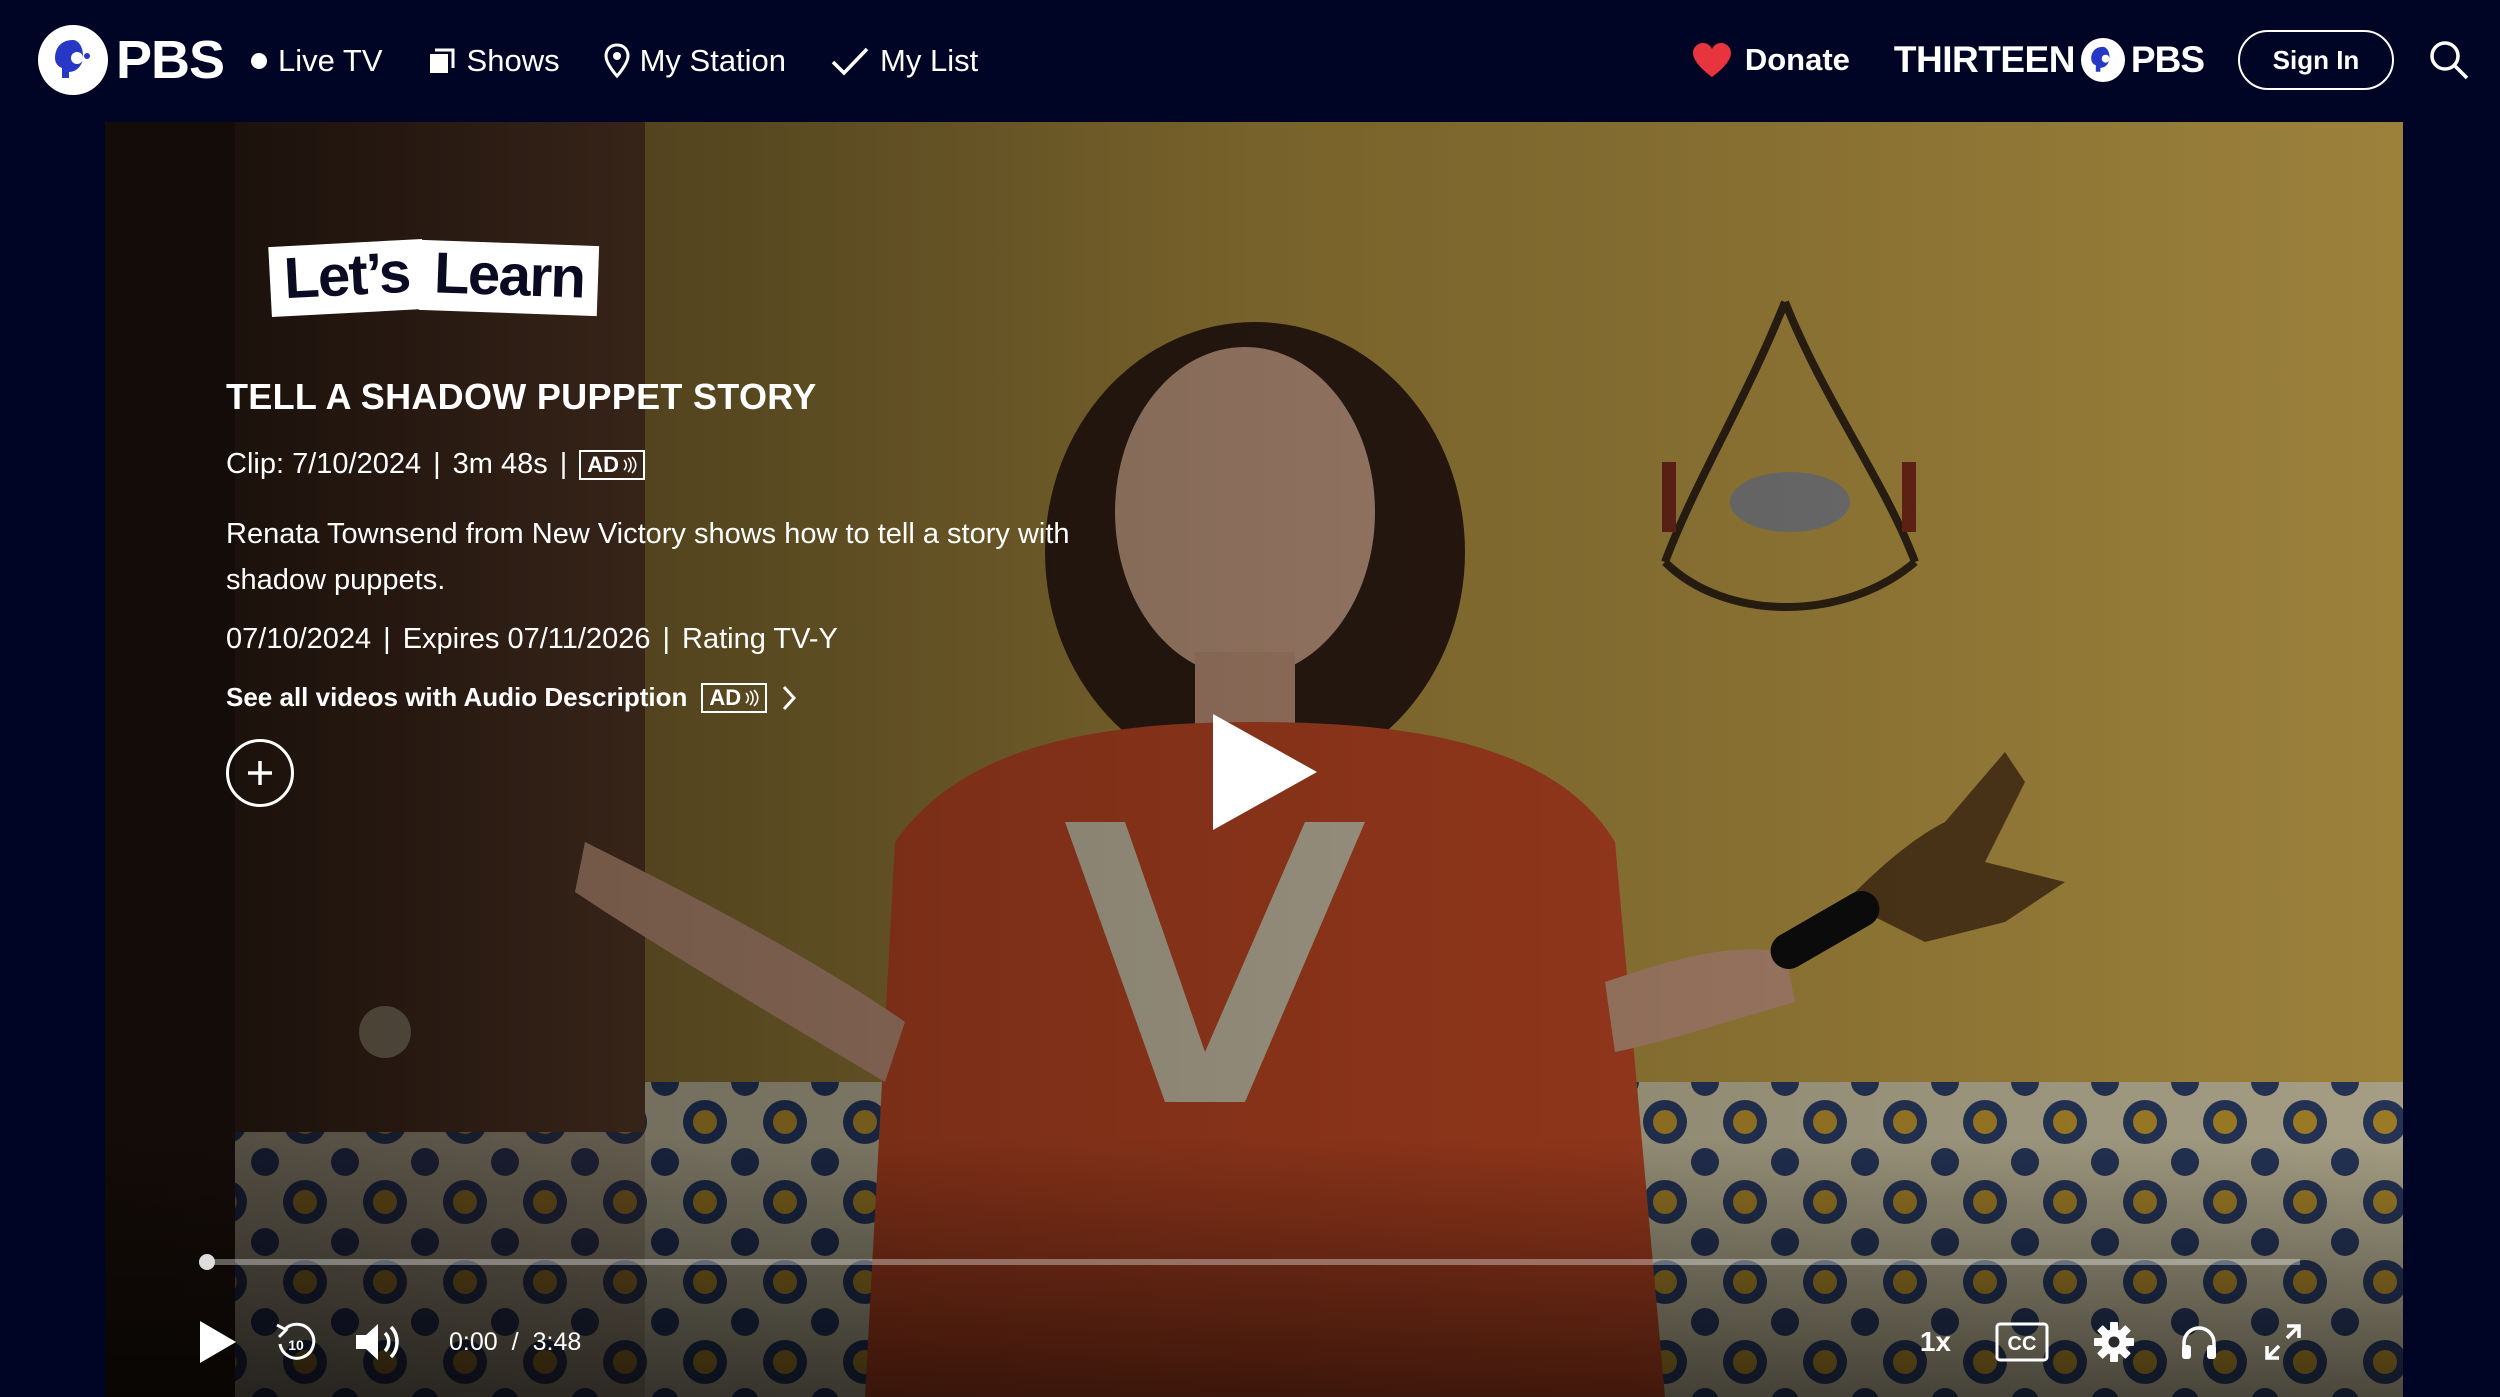 Image resolution: width=2500 pixels, height=1397 pixels. What do you see at coordinates (617, 61) in the screenshot?
I see `location-pin-icon` at bounding box center [617, 61].